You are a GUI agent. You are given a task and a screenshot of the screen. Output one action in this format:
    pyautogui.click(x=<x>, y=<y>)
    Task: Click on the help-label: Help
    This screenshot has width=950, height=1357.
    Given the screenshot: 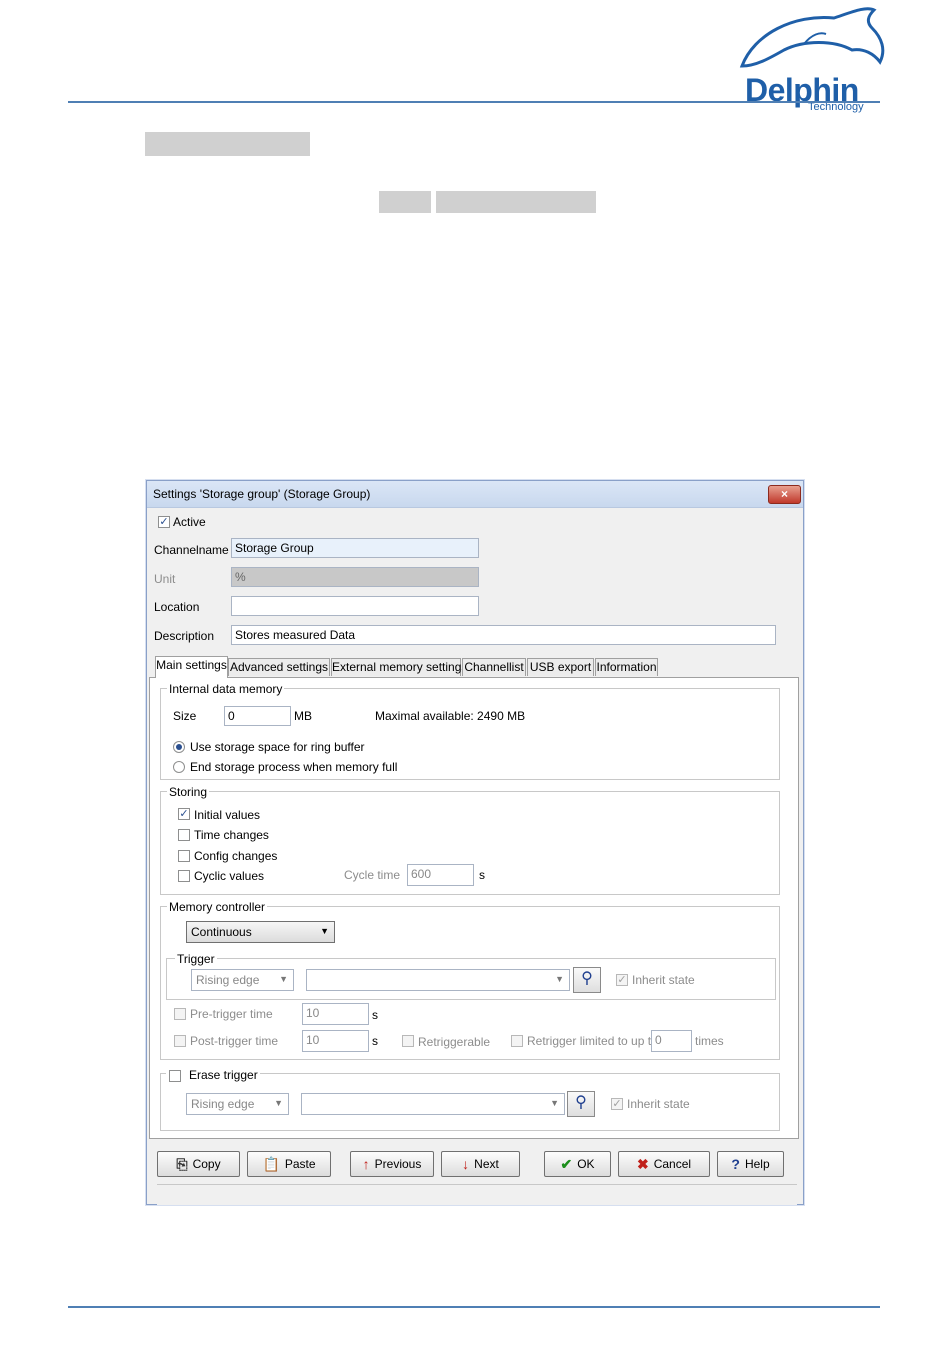 What is the action you would take?
    pyautogui.click(x=757, y=1164)
    